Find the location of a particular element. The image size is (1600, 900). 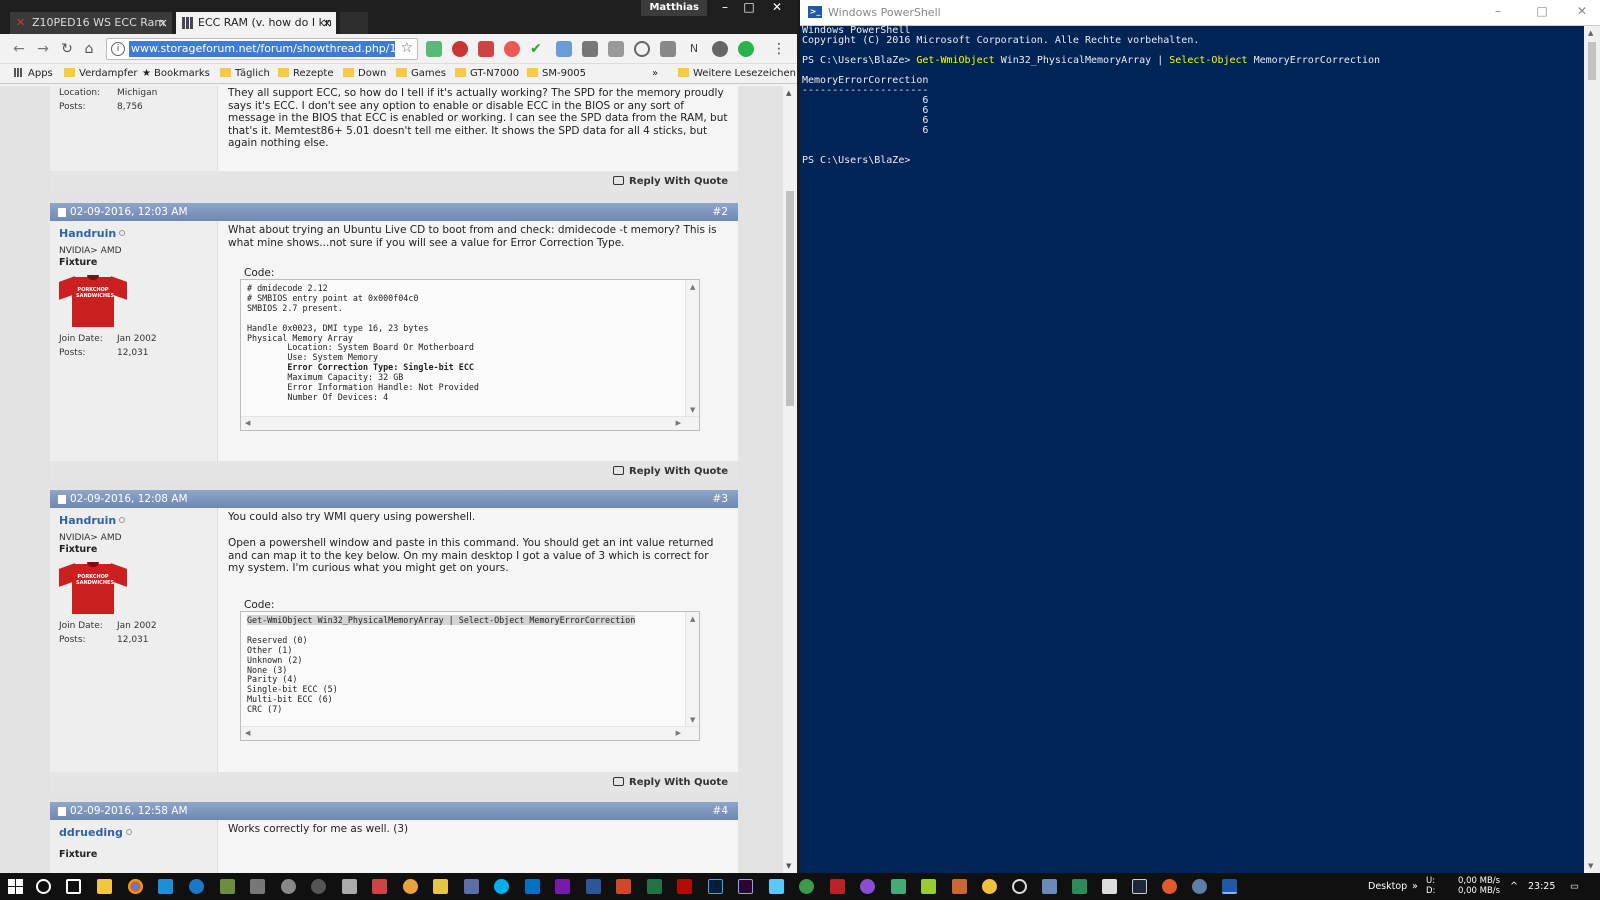

excel-icon is located at coordinates (654, 886).